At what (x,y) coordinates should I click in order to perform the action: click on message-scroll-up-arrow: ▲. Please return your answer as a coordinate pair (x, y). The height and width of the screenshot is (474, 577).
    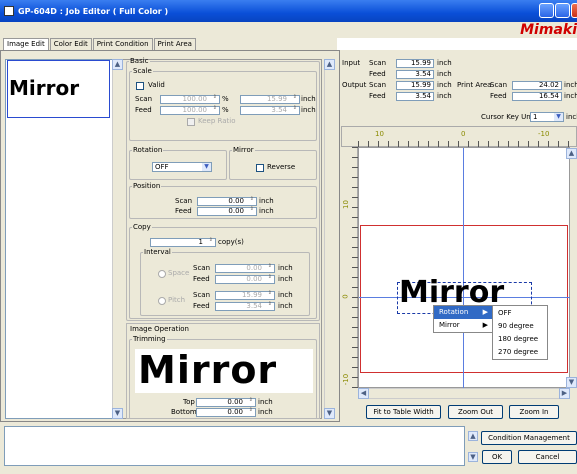
    Looking at the image, I should click on (473, 436).